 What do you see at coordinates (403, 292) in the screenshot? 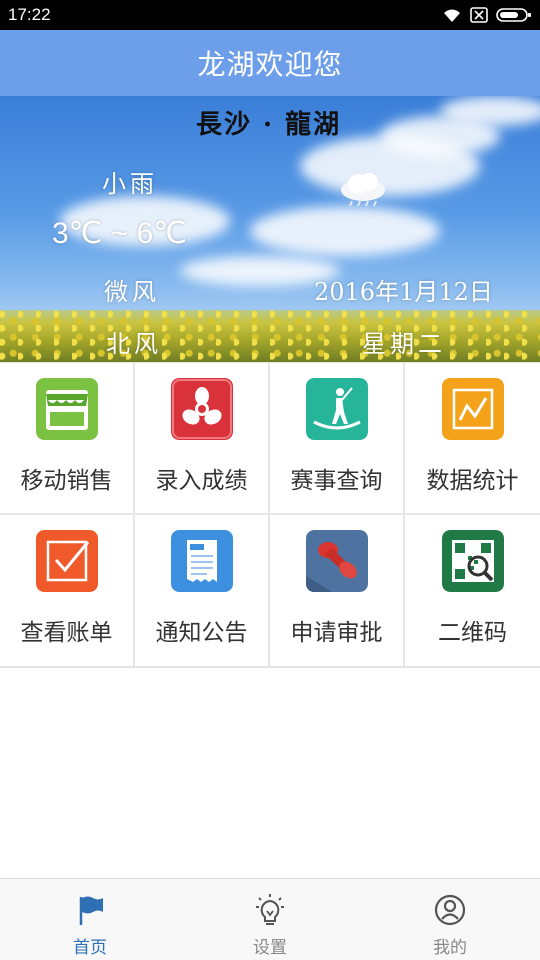
I see `weather-date: 2016年1月12日` at bounding box center [403, 292].